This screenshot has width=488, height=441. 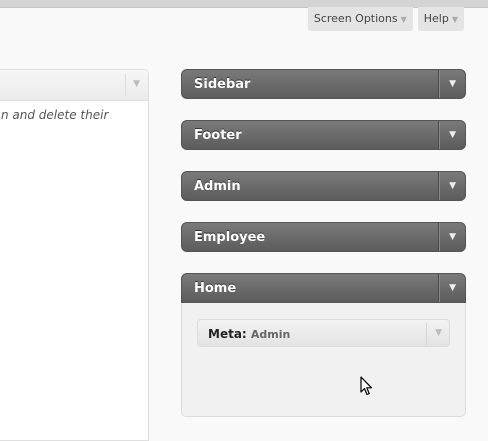 I want to click on widget-area-sidebar: Sidebar ▼, so click(x=323, y=84).